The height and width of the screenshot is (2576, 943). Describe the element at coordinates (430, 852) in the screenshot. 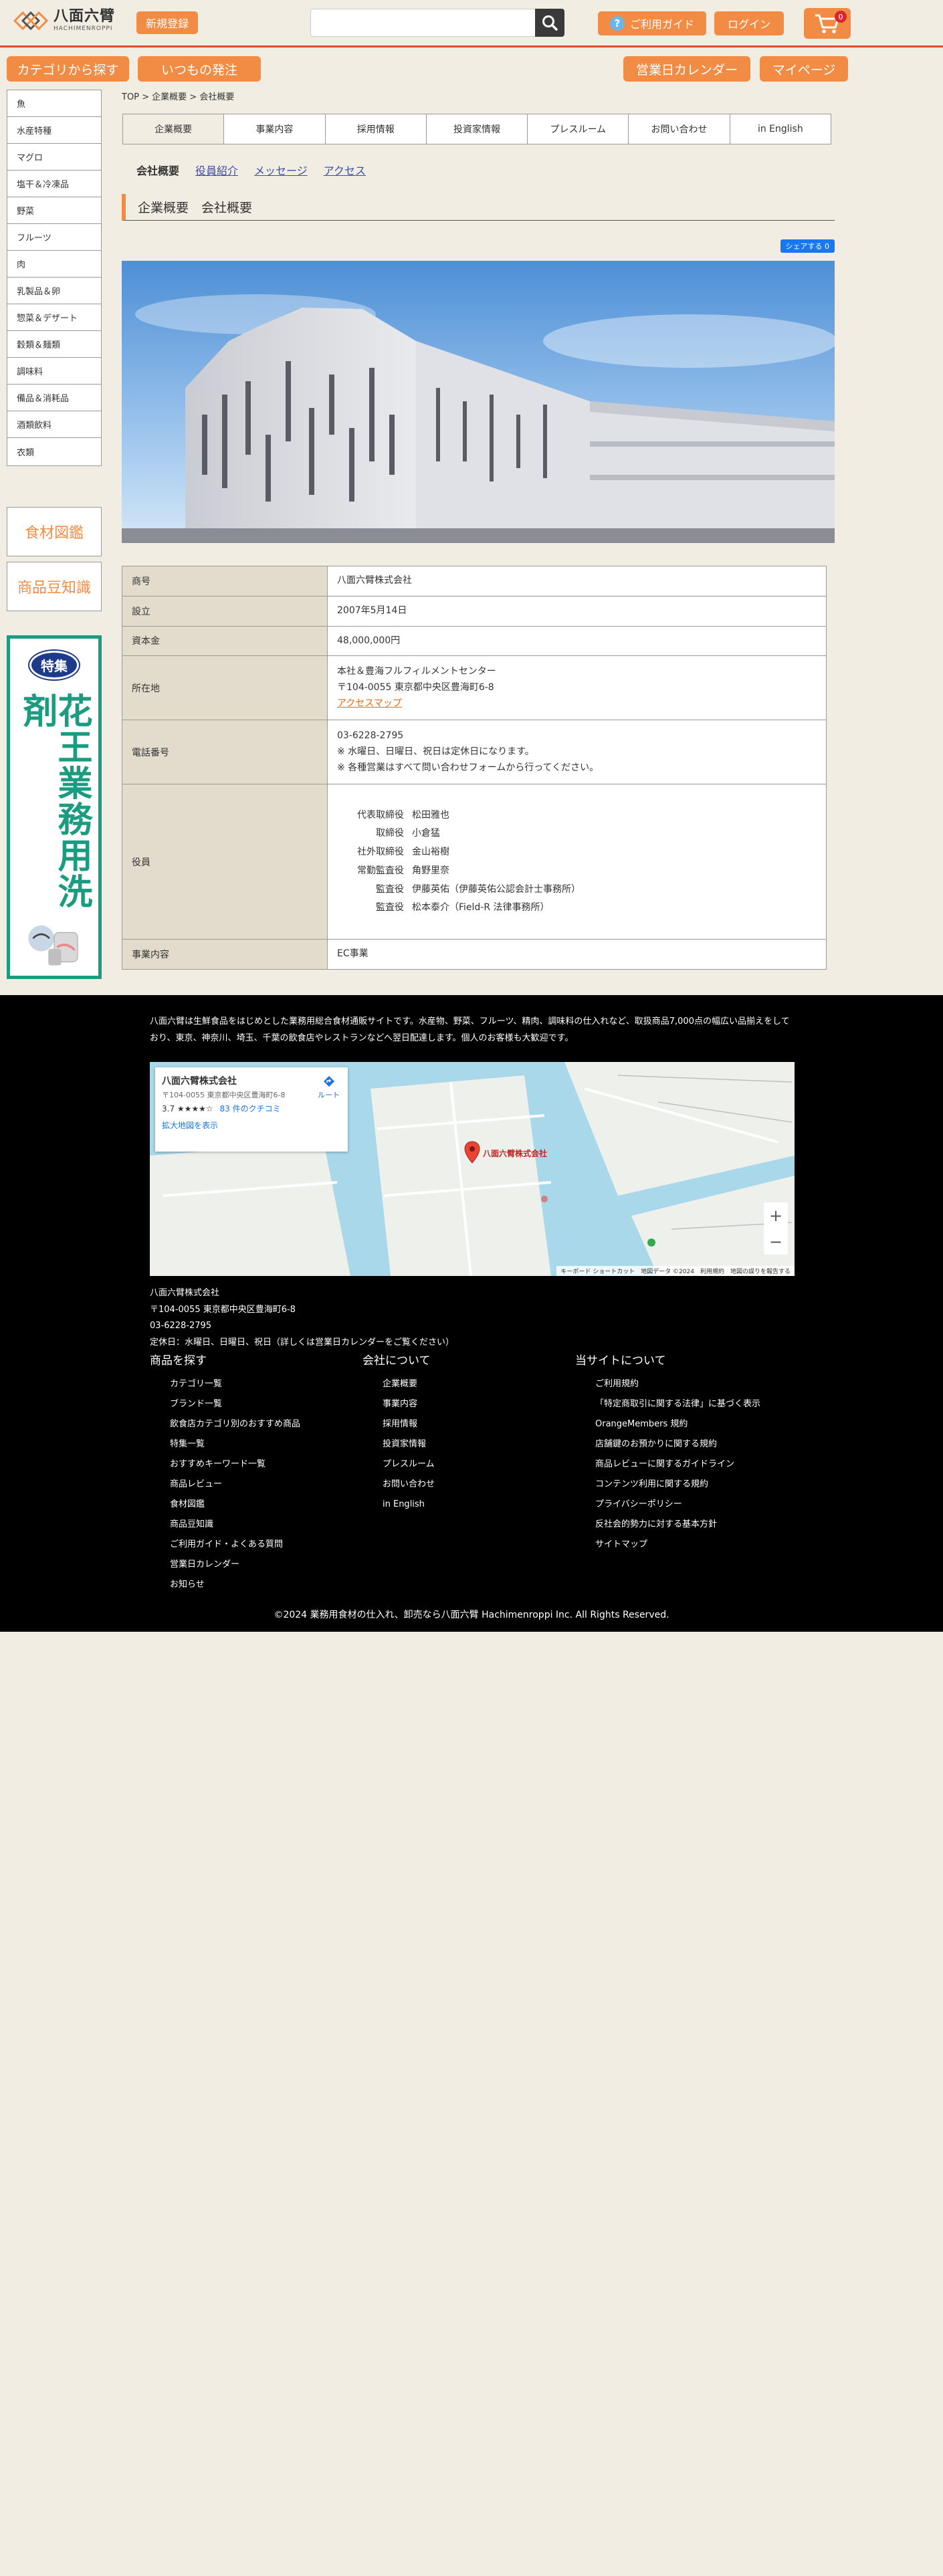

I see `officer-name: 金山裕樹` at that location.